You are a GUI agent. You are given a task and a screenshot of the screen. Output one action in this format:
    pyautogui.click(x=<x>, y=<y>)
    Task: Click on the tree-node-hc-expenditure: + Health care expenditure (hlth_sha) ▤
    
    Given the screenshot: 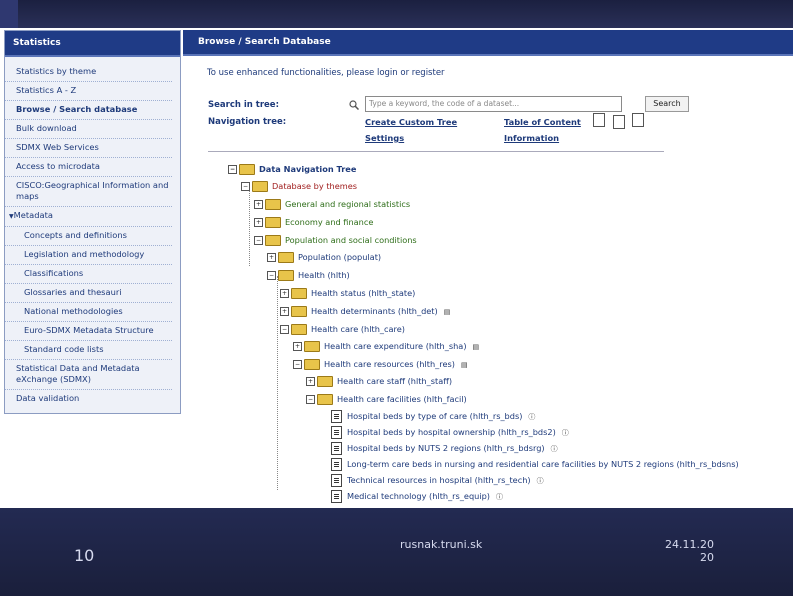 What is the action you would take?
    pyautogui.click(x=386, y=346)
    